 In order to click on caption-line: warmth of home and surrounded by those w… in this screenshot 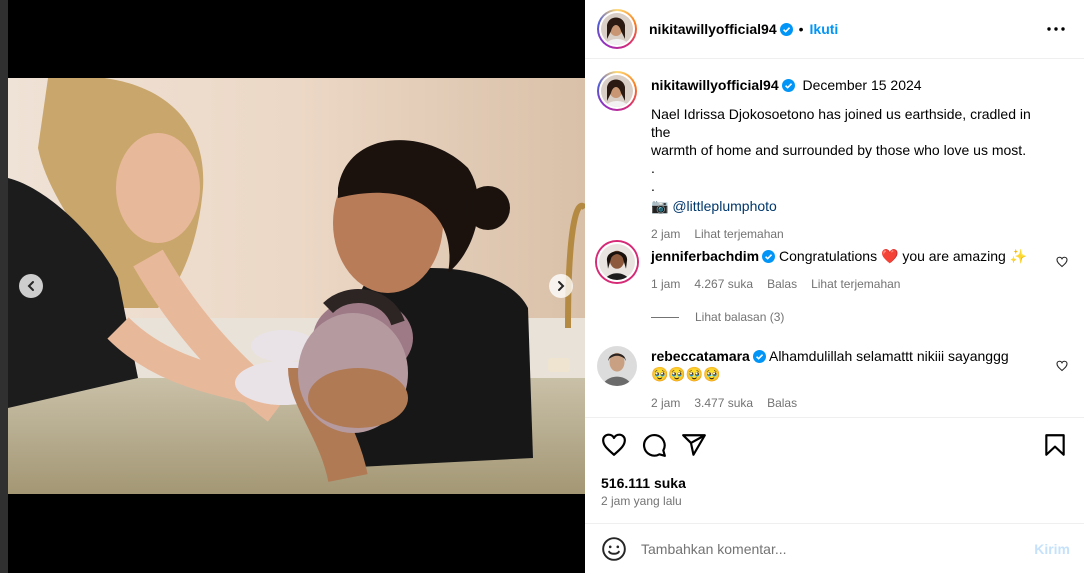, I will do `click(839, 150)`.